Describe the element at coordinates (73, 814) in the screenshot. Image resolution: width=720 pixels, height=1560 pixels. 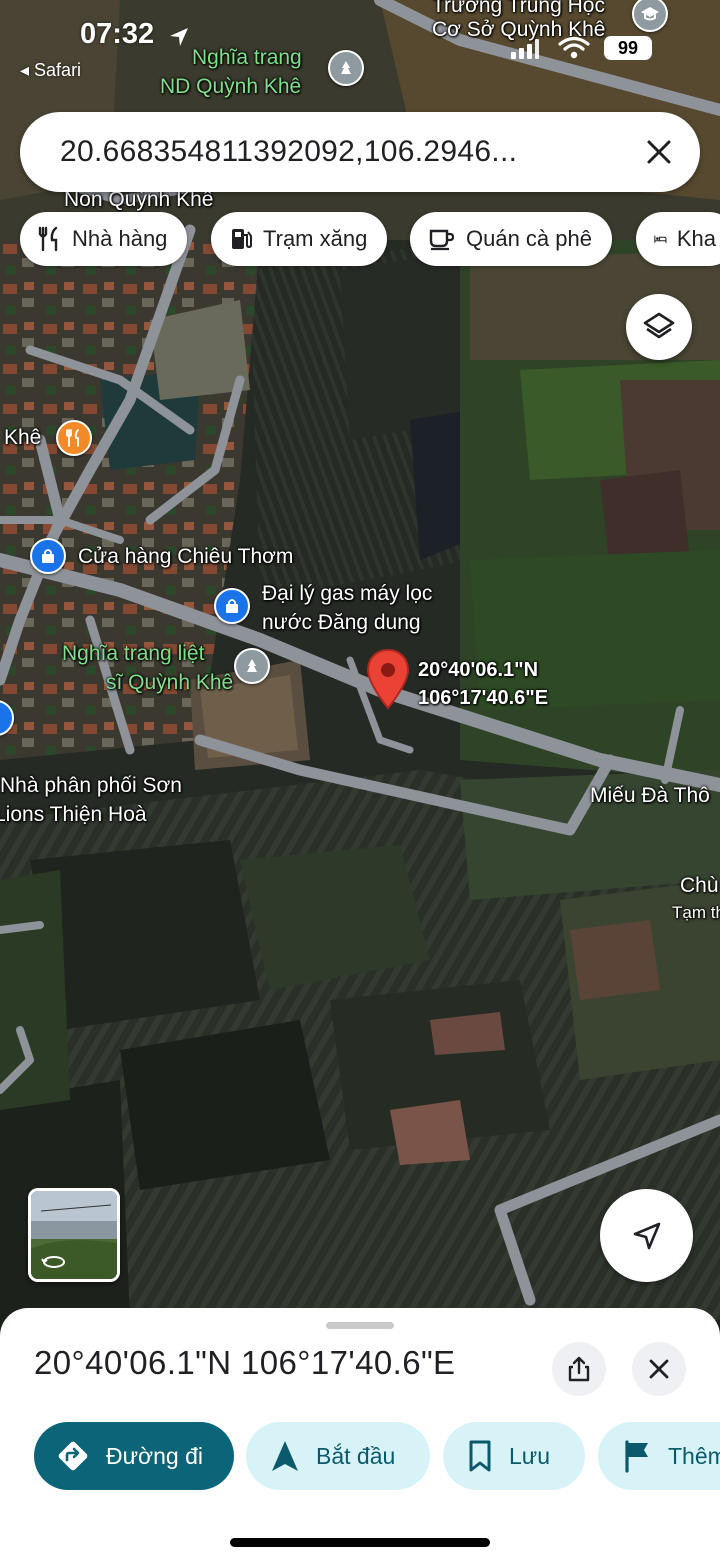
I see `paint-distributor-label-line2: Lions Thiện Hoà` at that location.